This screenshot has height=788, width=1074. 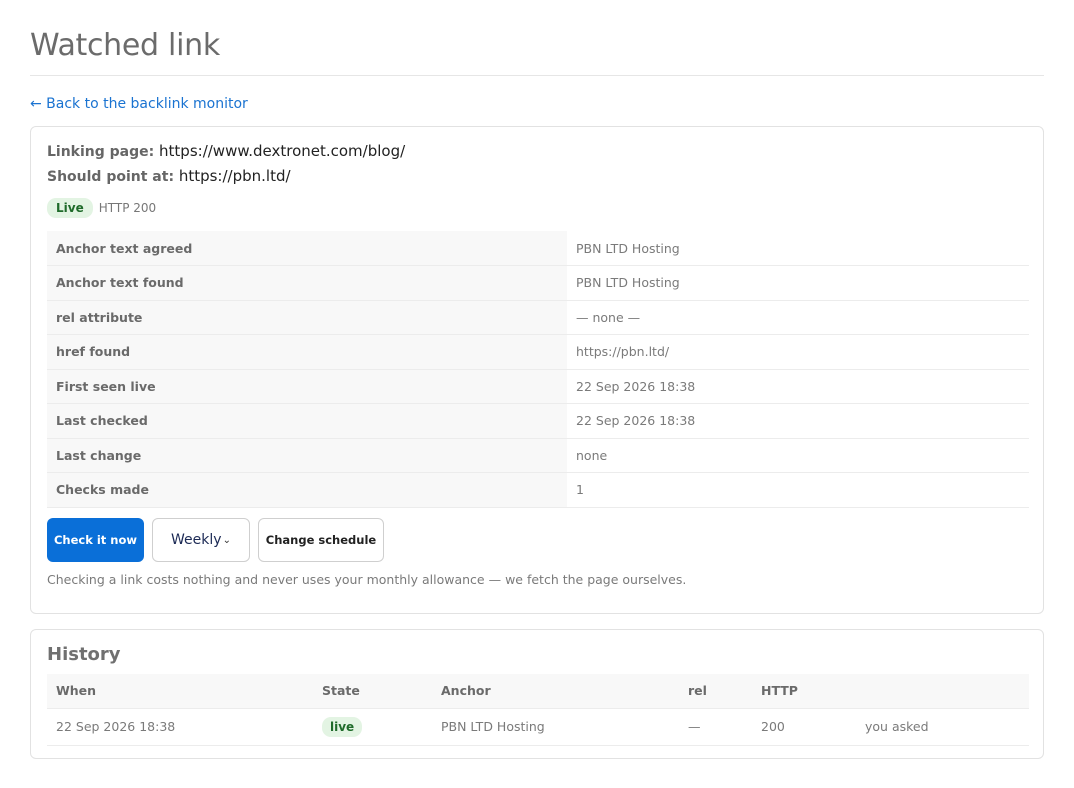 What do you see at coordinates (95, 540) in the screenshot?
I see `check-now-button: Check it now` at bounding box center [95, 540].